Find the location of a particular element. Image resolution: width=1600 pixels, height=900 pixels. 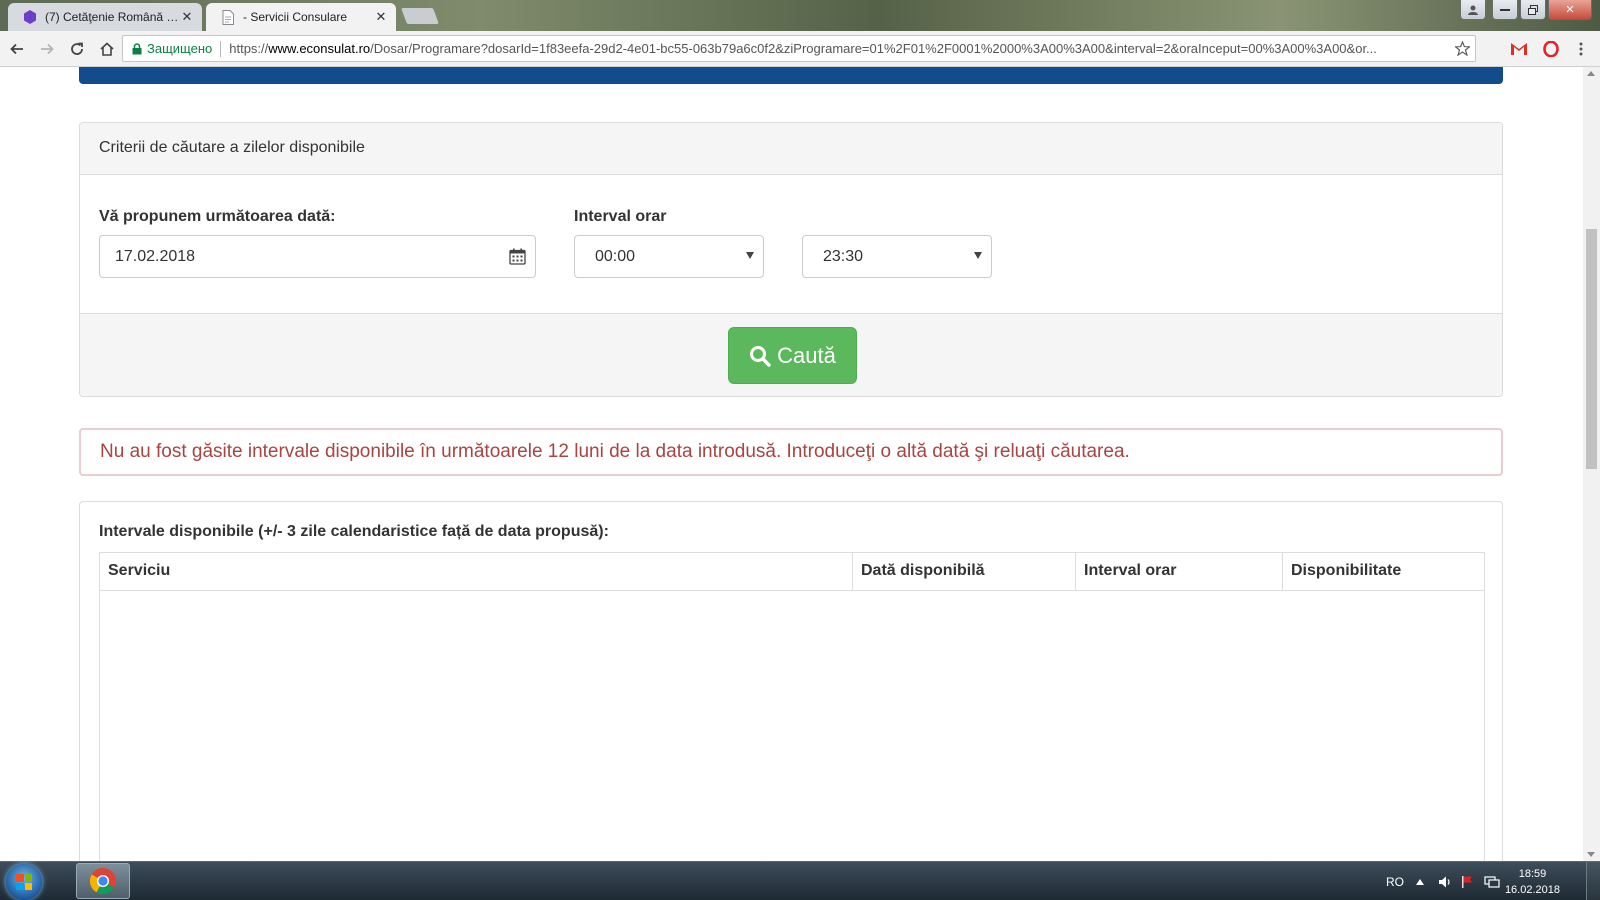

lock-icon is located at coordinates (137, 48).